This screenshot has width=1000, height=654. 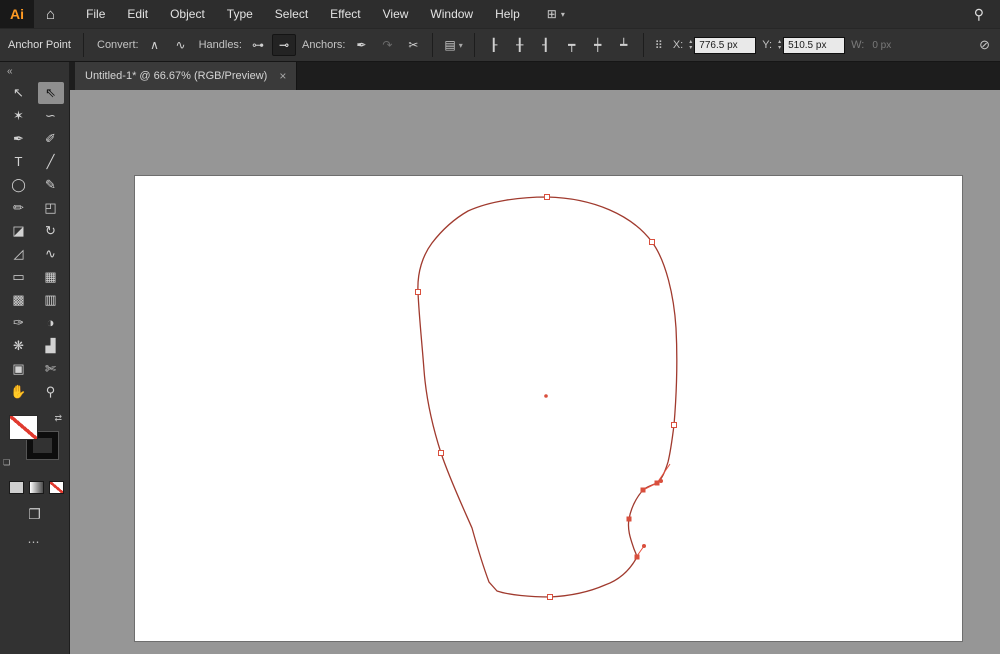 What do you see at coordinates (767, 45) in the screenshot?
I see `y-label: Y:` at bounding box center [767, 45].